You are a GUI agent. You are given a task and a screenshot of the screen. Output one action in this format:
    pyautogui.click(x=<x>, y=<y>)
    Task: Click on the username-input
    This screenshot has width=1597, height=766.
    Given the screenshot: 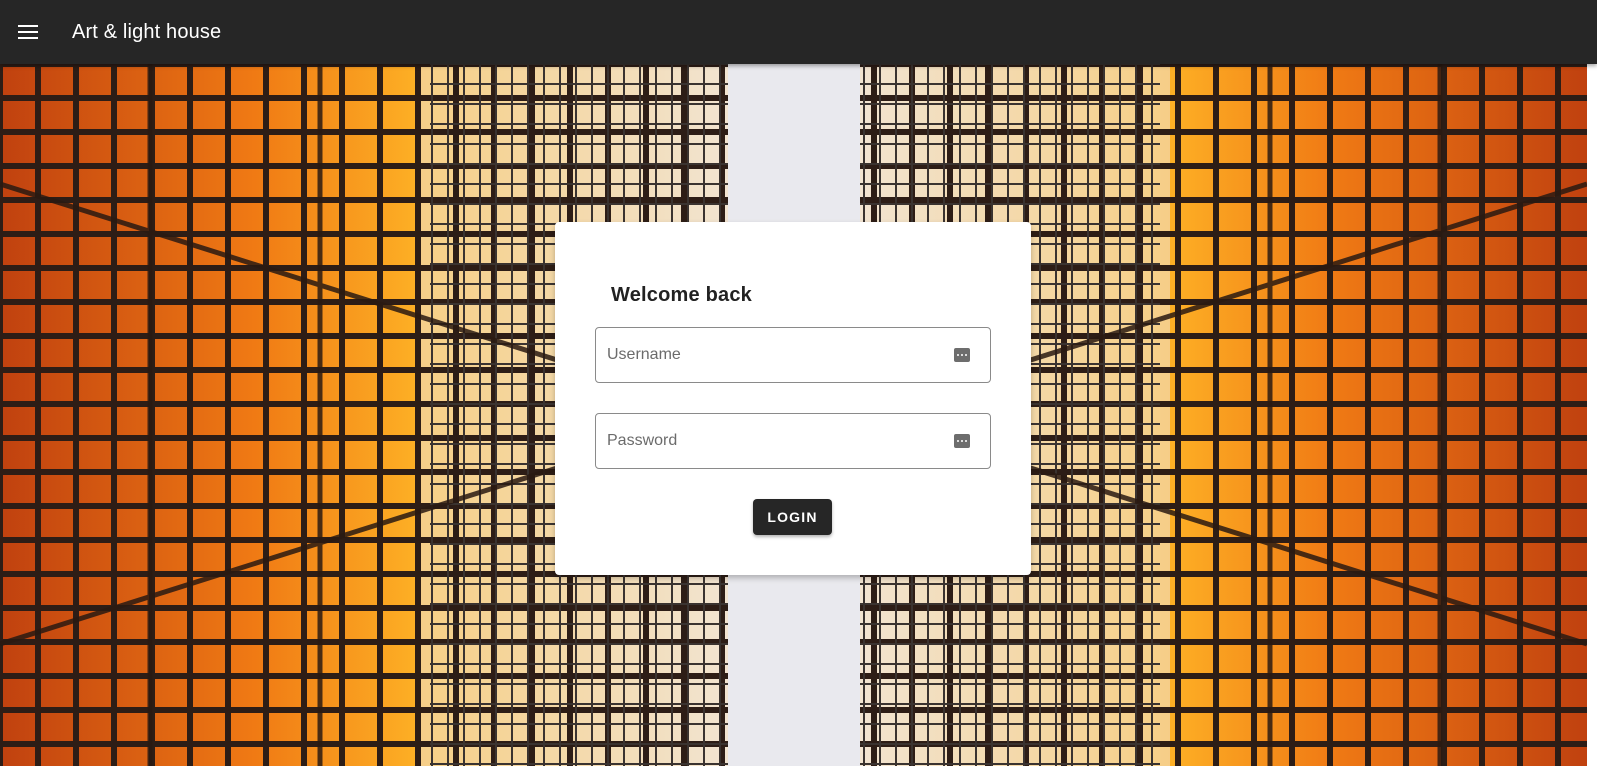 What is the action you would take?
    pyautogui.click(x=775, y=355)
    